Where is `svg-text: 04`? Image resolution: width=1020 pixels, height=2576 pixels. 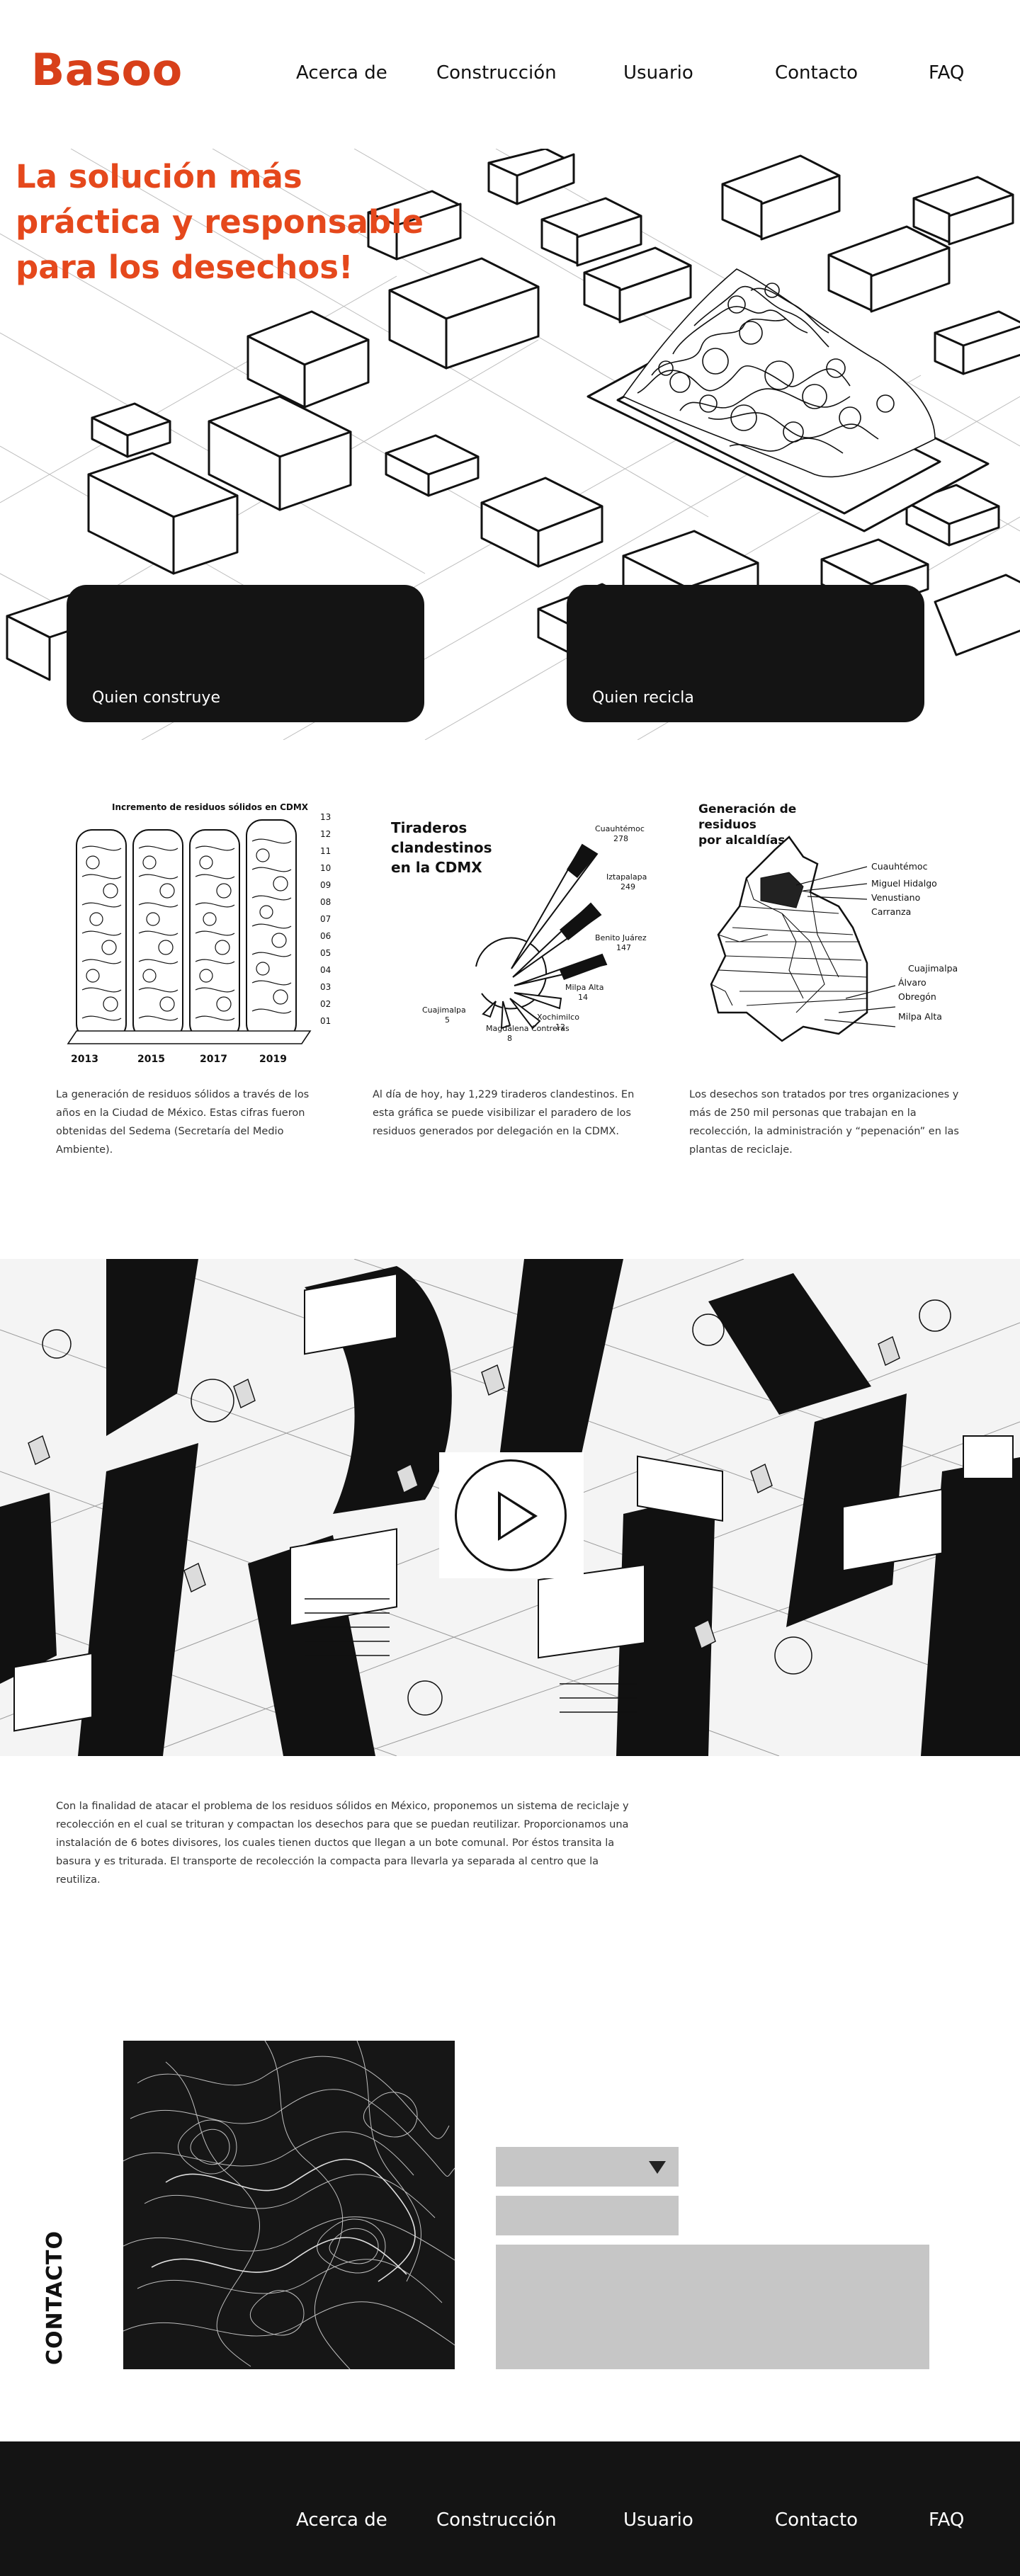
svg-text: 04 is located at coordinates (326, 970).